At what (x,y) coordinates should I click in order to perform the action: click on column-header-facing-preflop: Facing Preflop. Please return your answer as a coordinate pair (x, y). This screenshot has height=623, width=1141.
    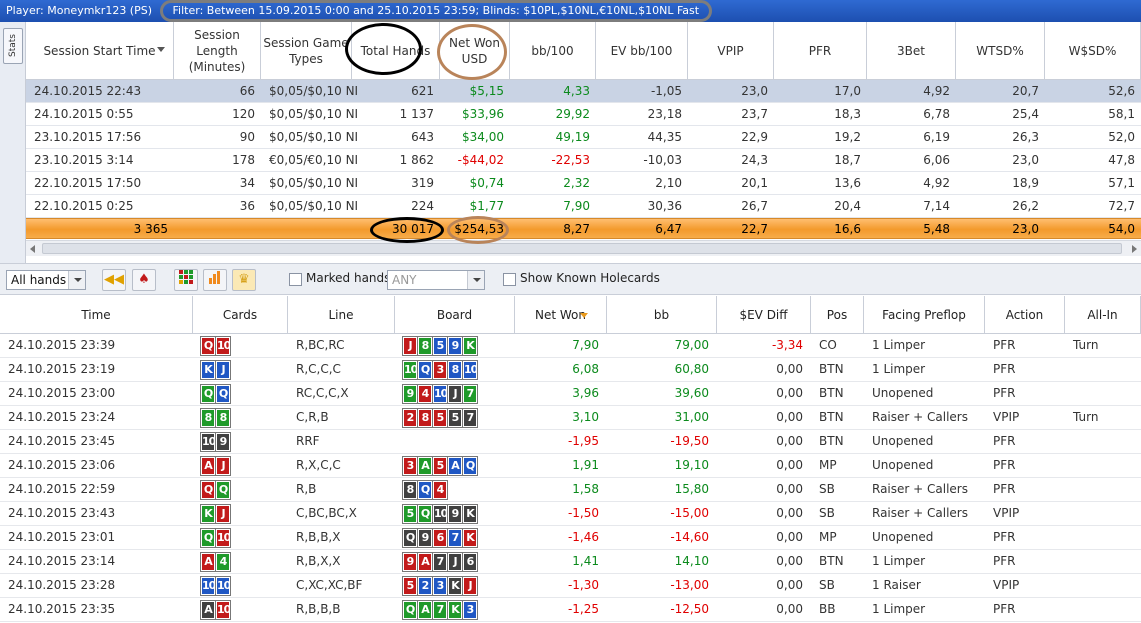
    Looking at the image, I should click on (924, 314).